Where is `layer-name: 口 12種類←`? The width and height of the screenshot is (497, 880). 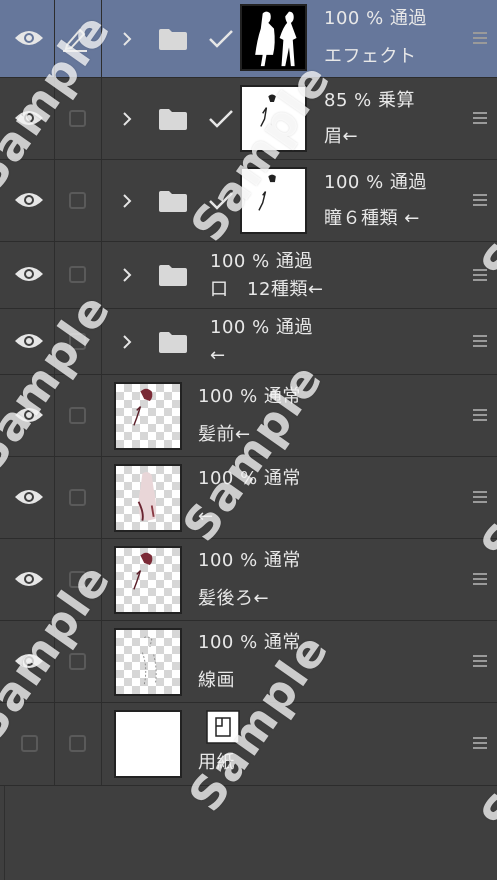
layer-name: 口 12種類← is located at coordinates (267, 290).